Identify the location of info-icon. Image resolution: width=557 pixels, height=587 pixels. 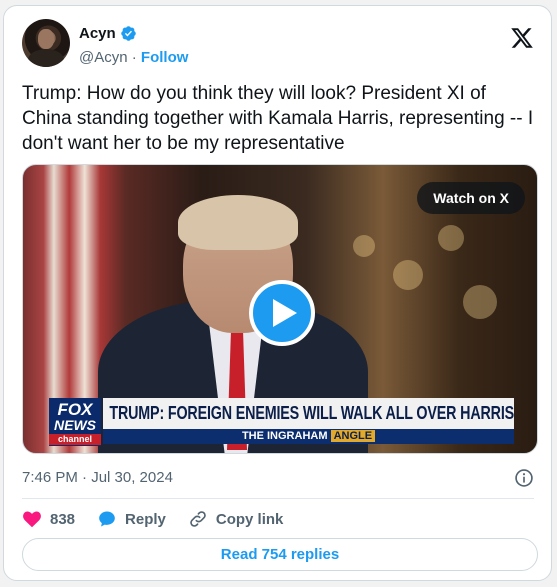
(524, 478).